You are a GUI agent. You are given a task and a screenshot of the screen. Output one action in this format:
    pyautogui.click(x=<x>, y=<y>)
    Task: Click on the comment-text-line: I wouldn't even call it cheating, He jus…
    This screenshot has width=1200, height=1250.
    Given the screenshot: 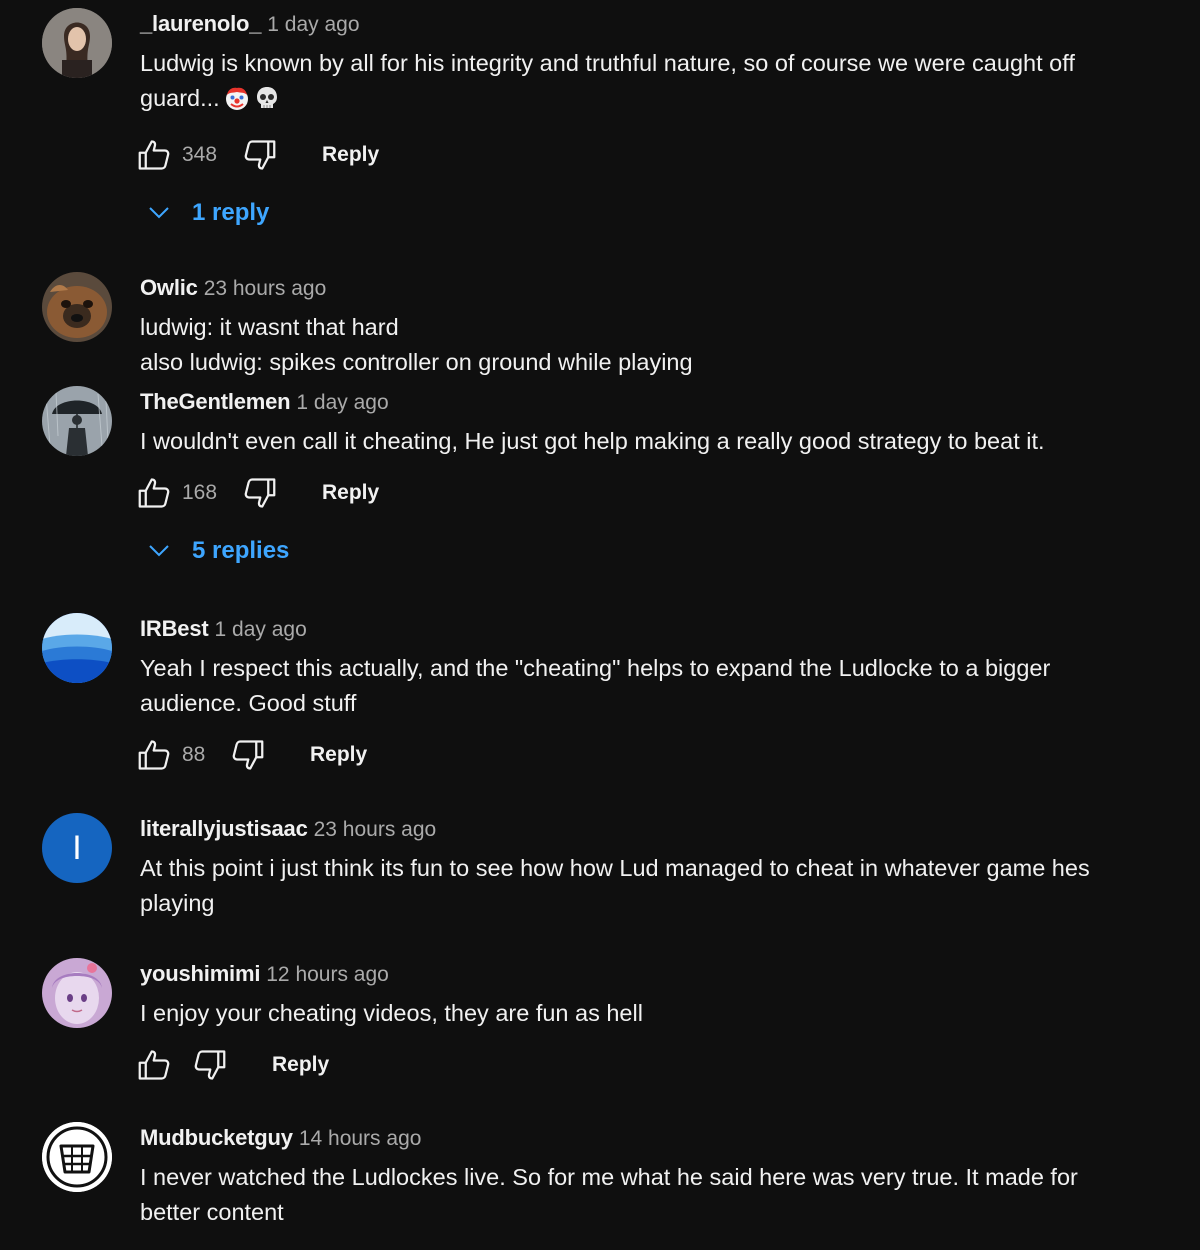 What is the action you would take?
    pyautogui.click(x=592, y=441)
    